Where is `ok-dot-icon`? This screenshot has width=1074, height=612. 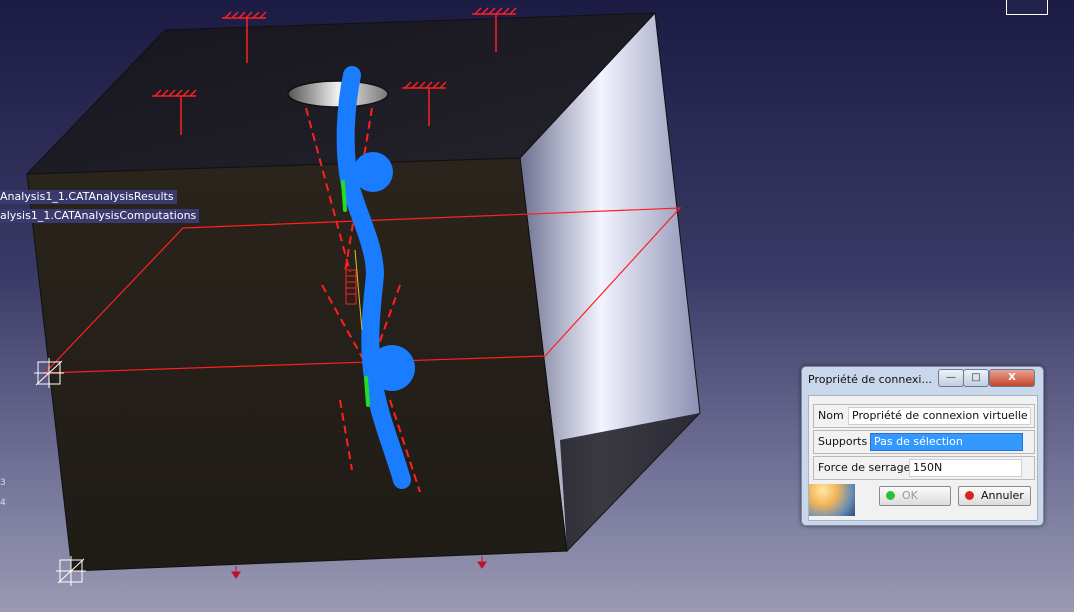 ok-dot-icon is located at coordinates (890, 495).